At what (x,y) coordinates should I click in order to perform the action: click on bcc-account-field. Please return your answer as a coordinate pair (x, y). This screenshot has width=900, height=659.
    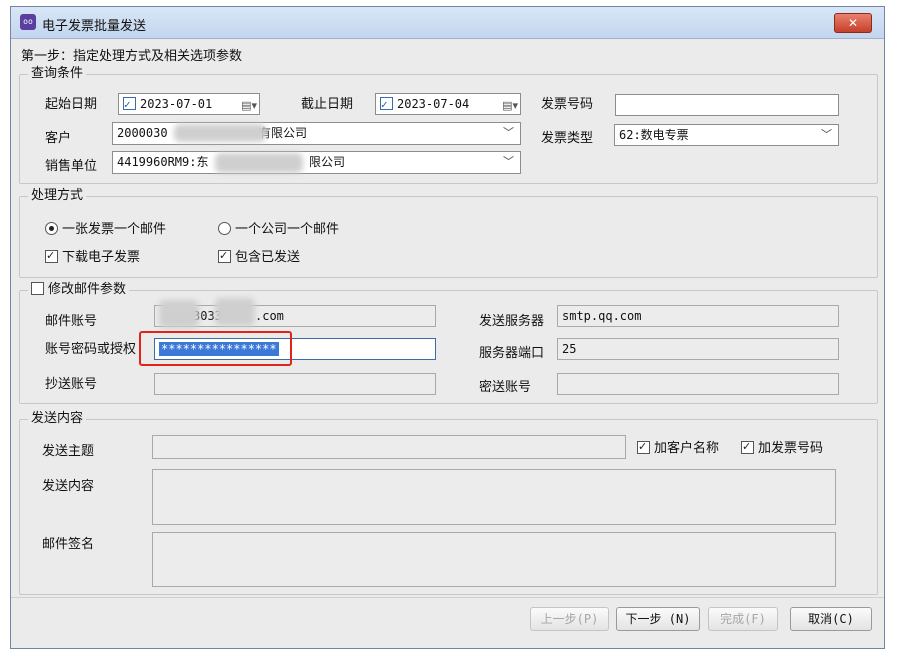
    Looking at the image, I should click on (698, 384).